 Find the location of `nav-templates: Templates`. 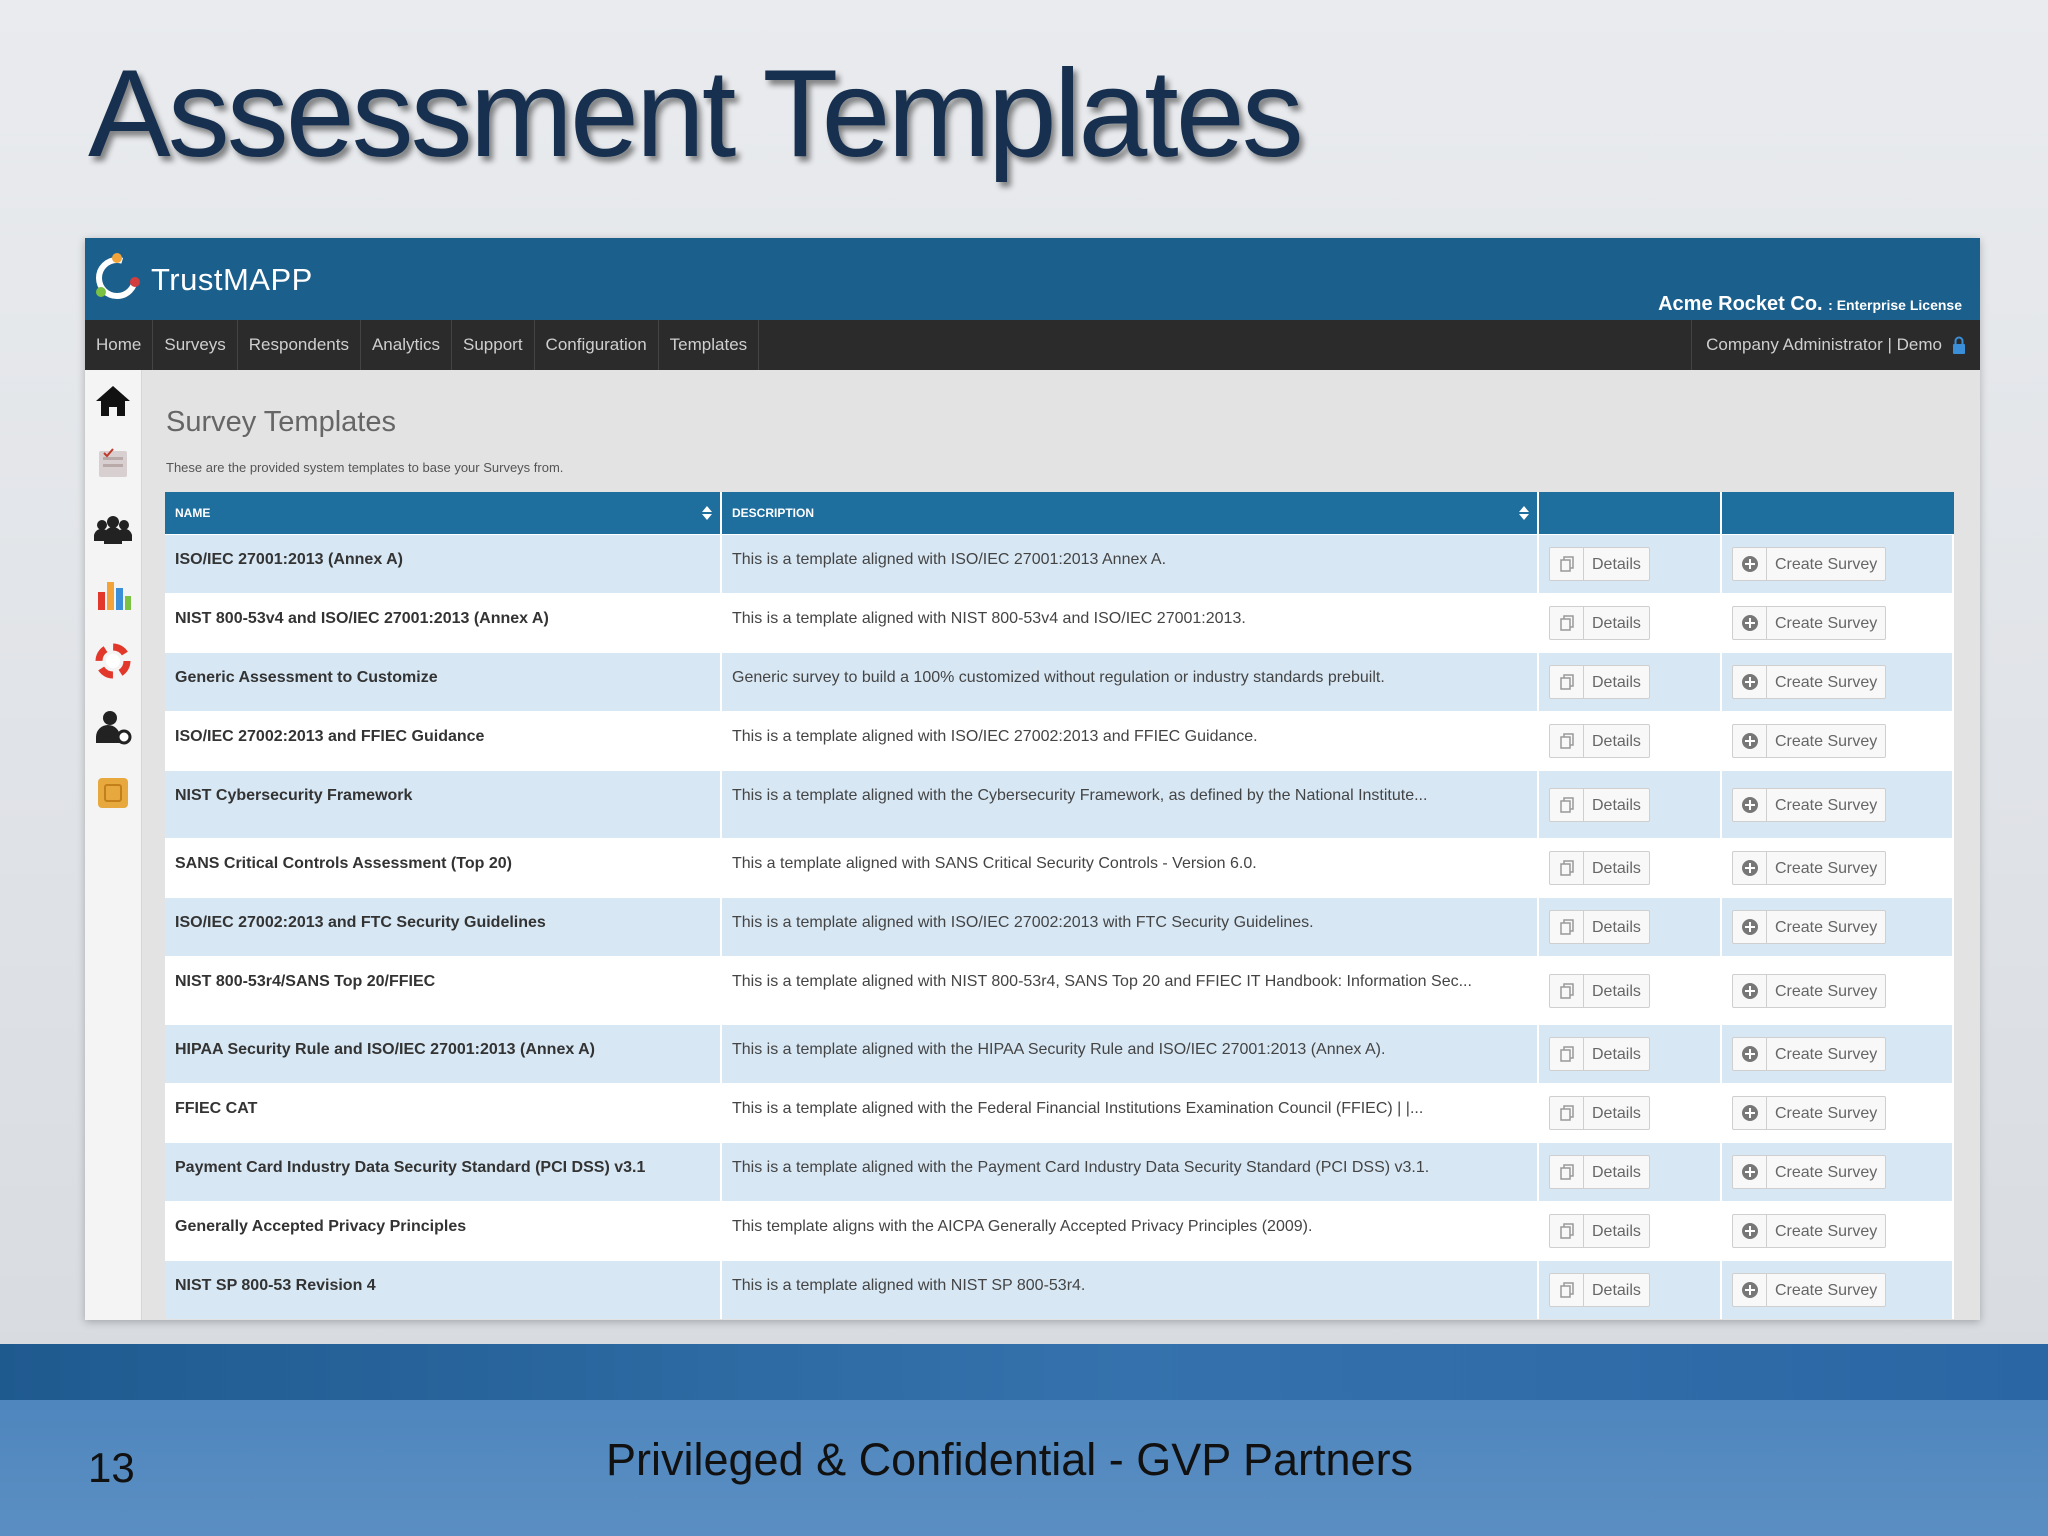

nav-templates: Templates is located at coordinates (709, 345).